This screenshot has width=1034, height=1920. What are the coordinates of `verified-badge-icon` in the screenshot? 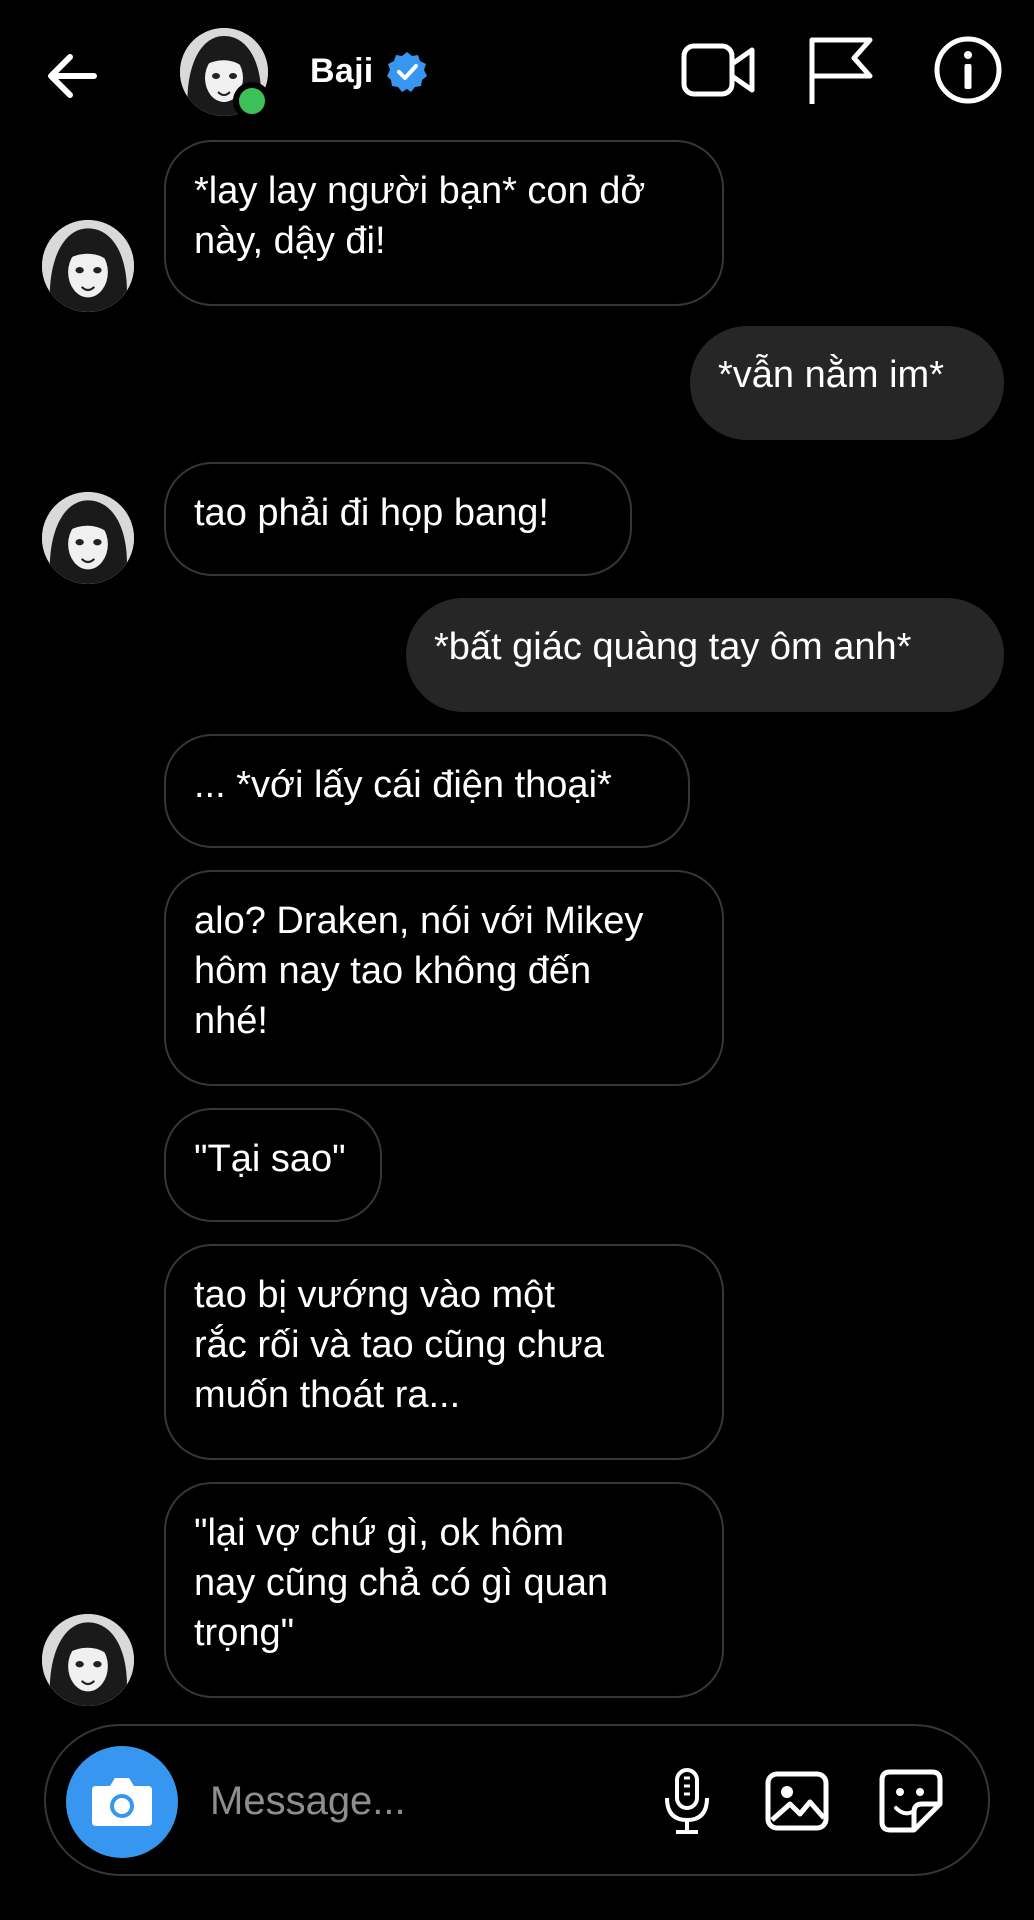 It's located at (407, 72).